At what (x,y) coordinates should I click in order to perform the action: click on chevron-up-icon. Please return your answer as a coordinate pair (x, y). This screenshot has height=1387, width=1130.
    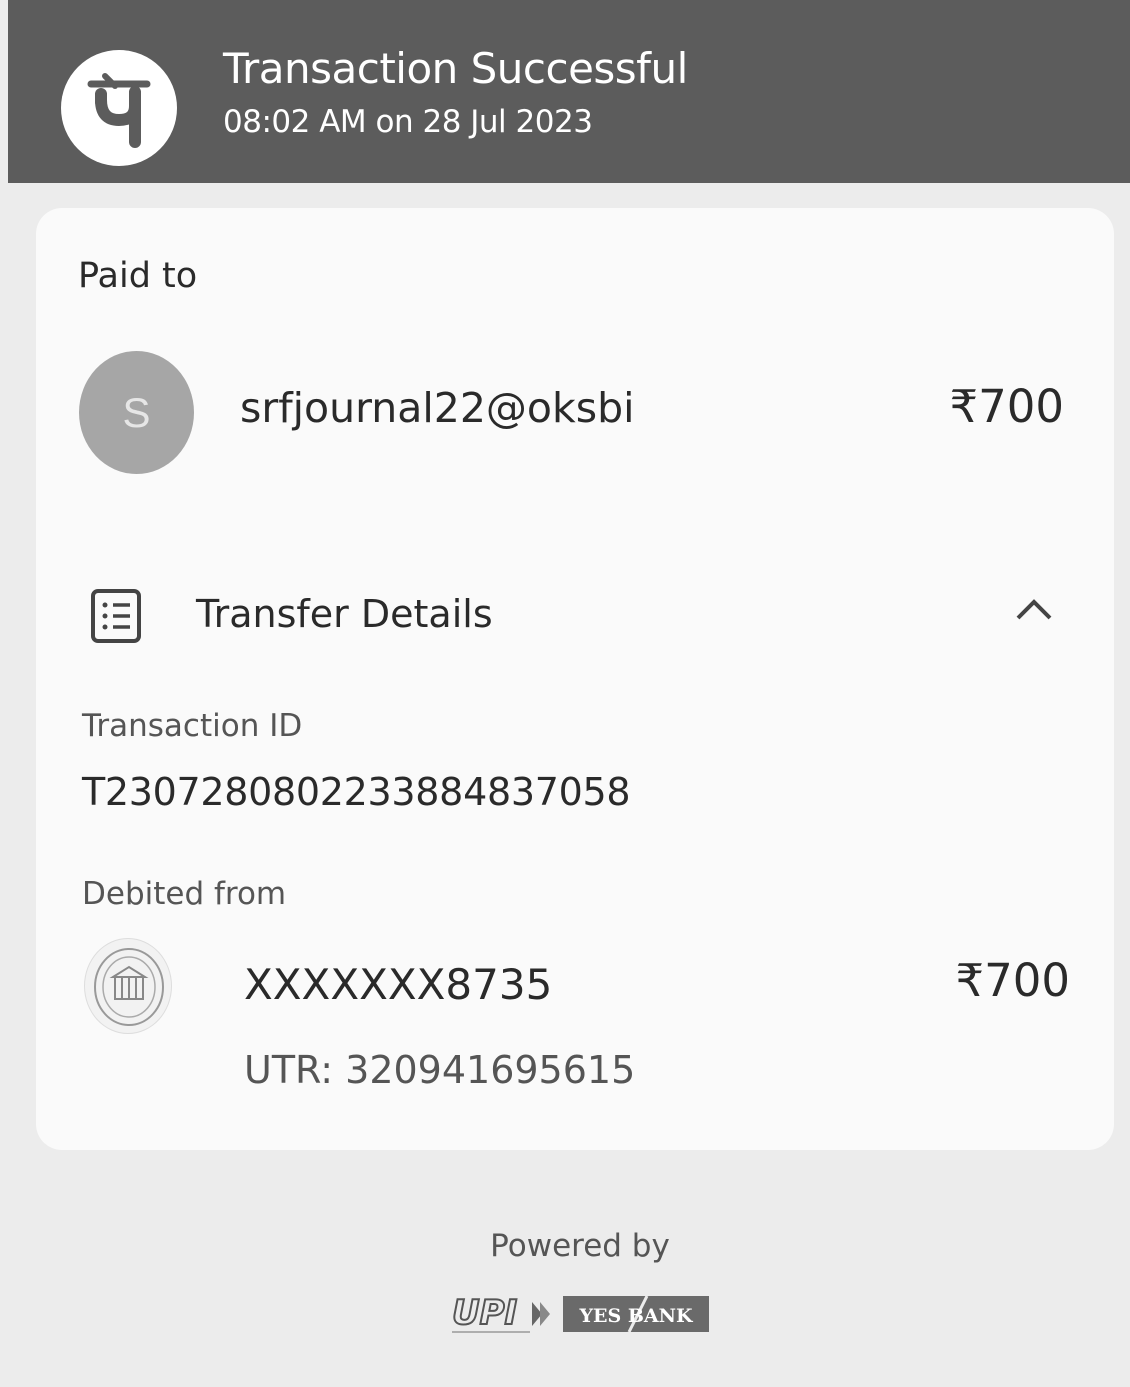
    Looking at the image, I should click on (1034, 609).